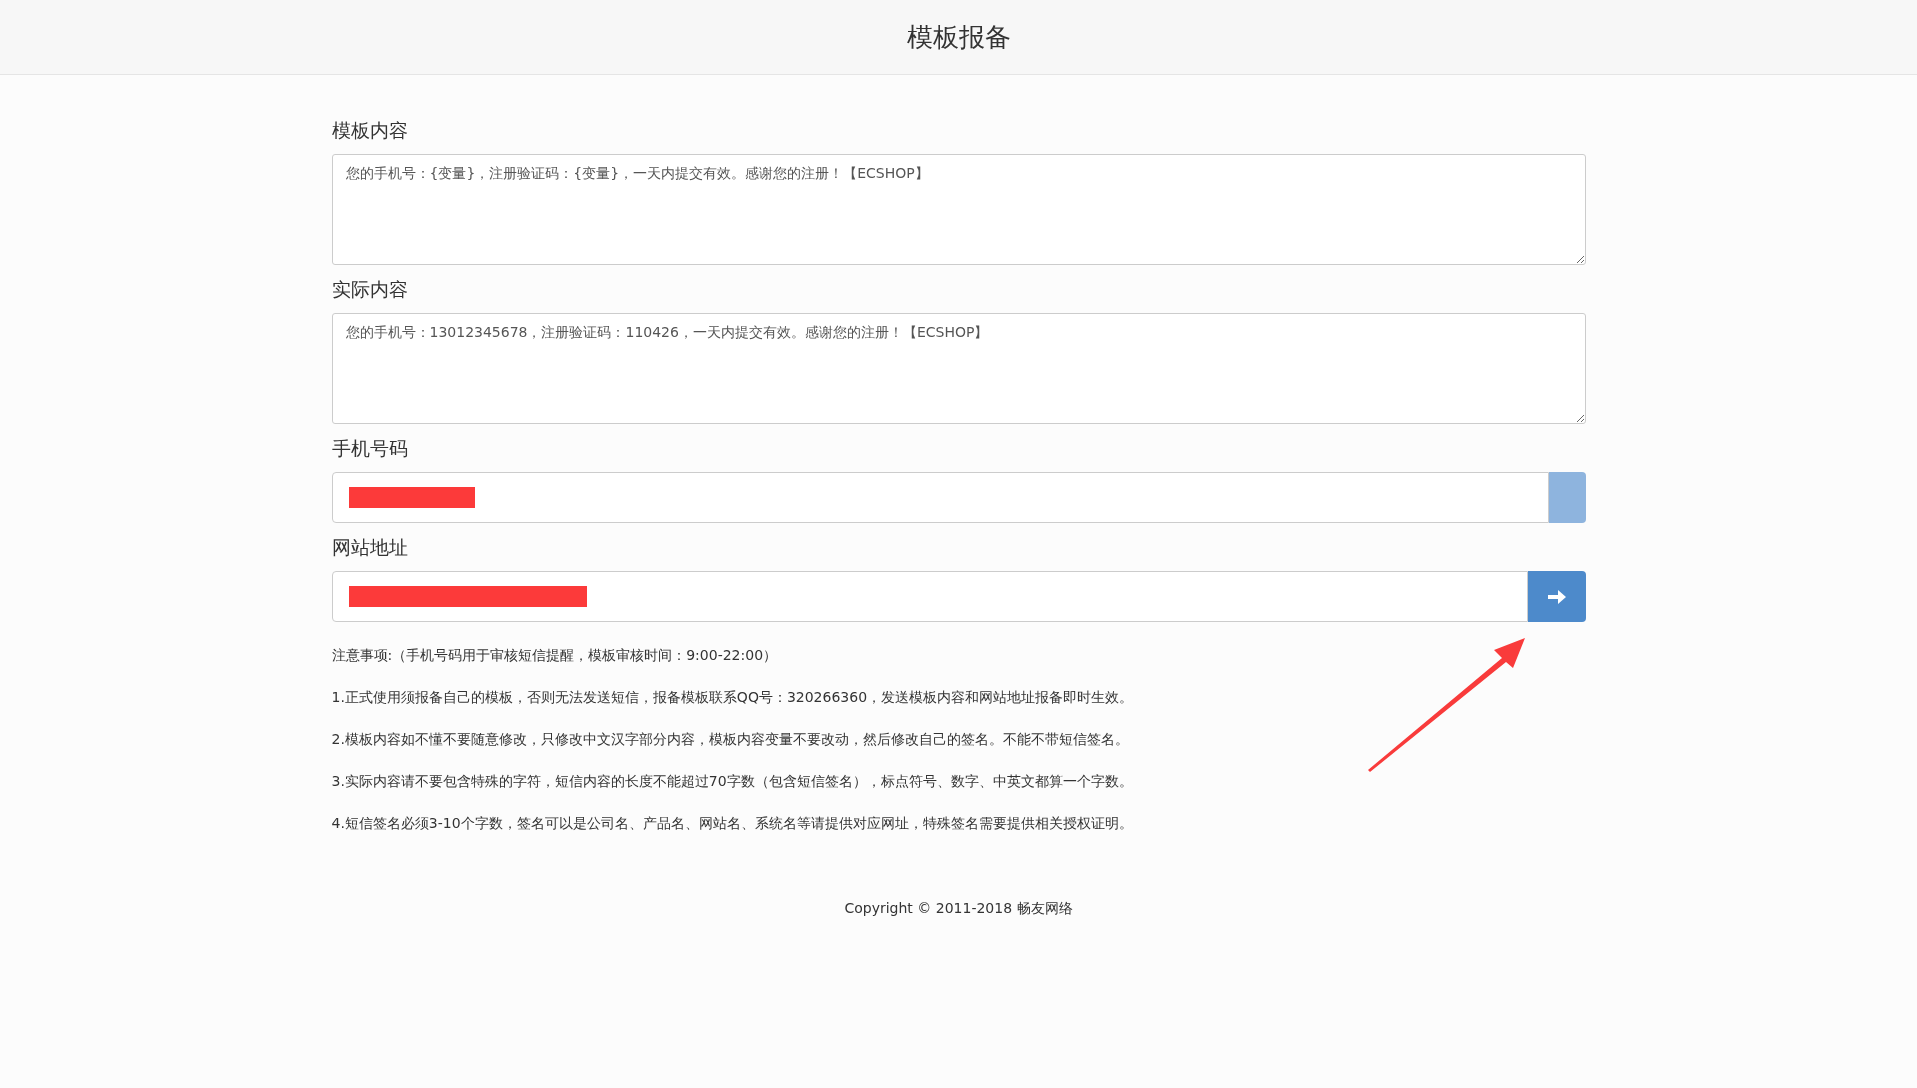  I want to click on field-label: 实际内容, so click(369, 289).